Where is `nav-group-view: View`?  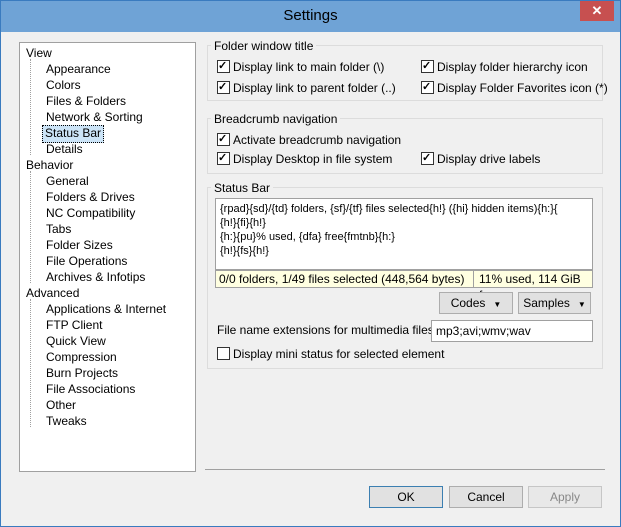 nav-group-view: View is located at coordinates (39, 53).